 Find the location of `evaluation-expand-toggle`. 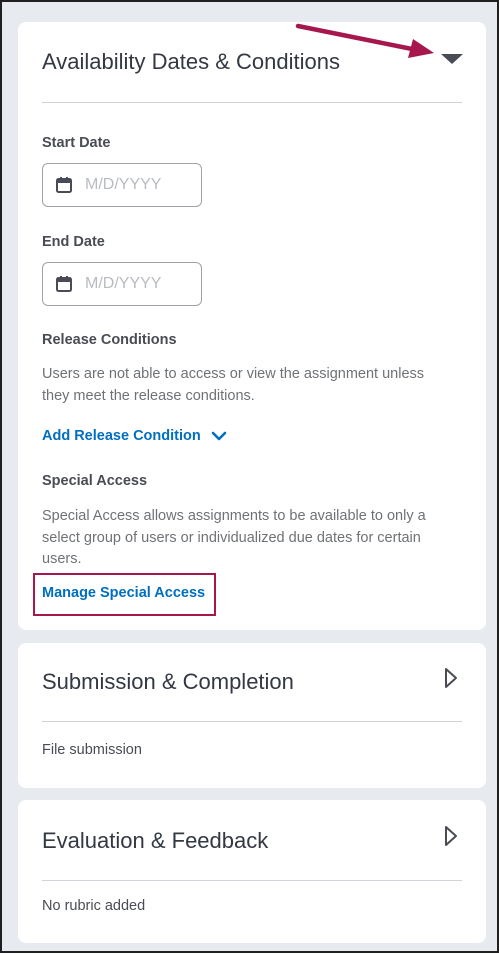

evaluation-expand-toggle is located at coordinates (451, 836).